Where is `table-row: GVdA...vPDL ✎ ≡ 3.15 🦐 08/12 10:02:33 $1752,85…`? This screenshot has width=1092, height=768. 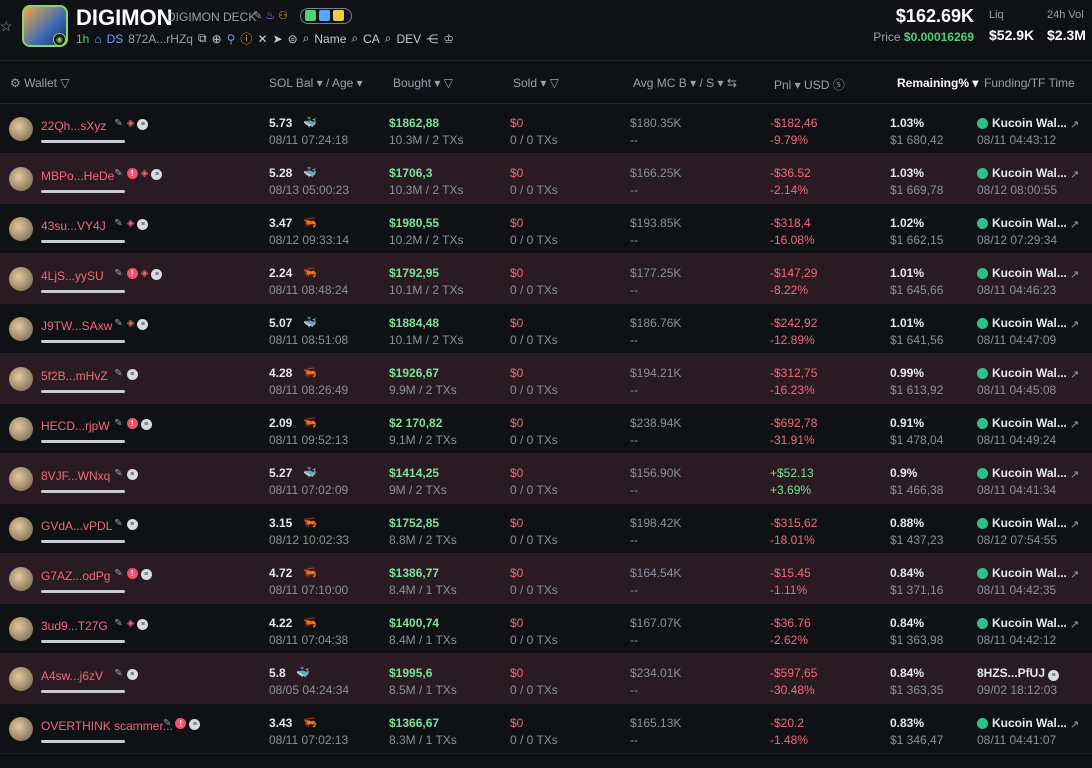 table-row: GVdA...vPDL ✎ ≡ 3.15 🦐 08/12 10:02:33 $1752,85… is located at coordinates (546, 529).